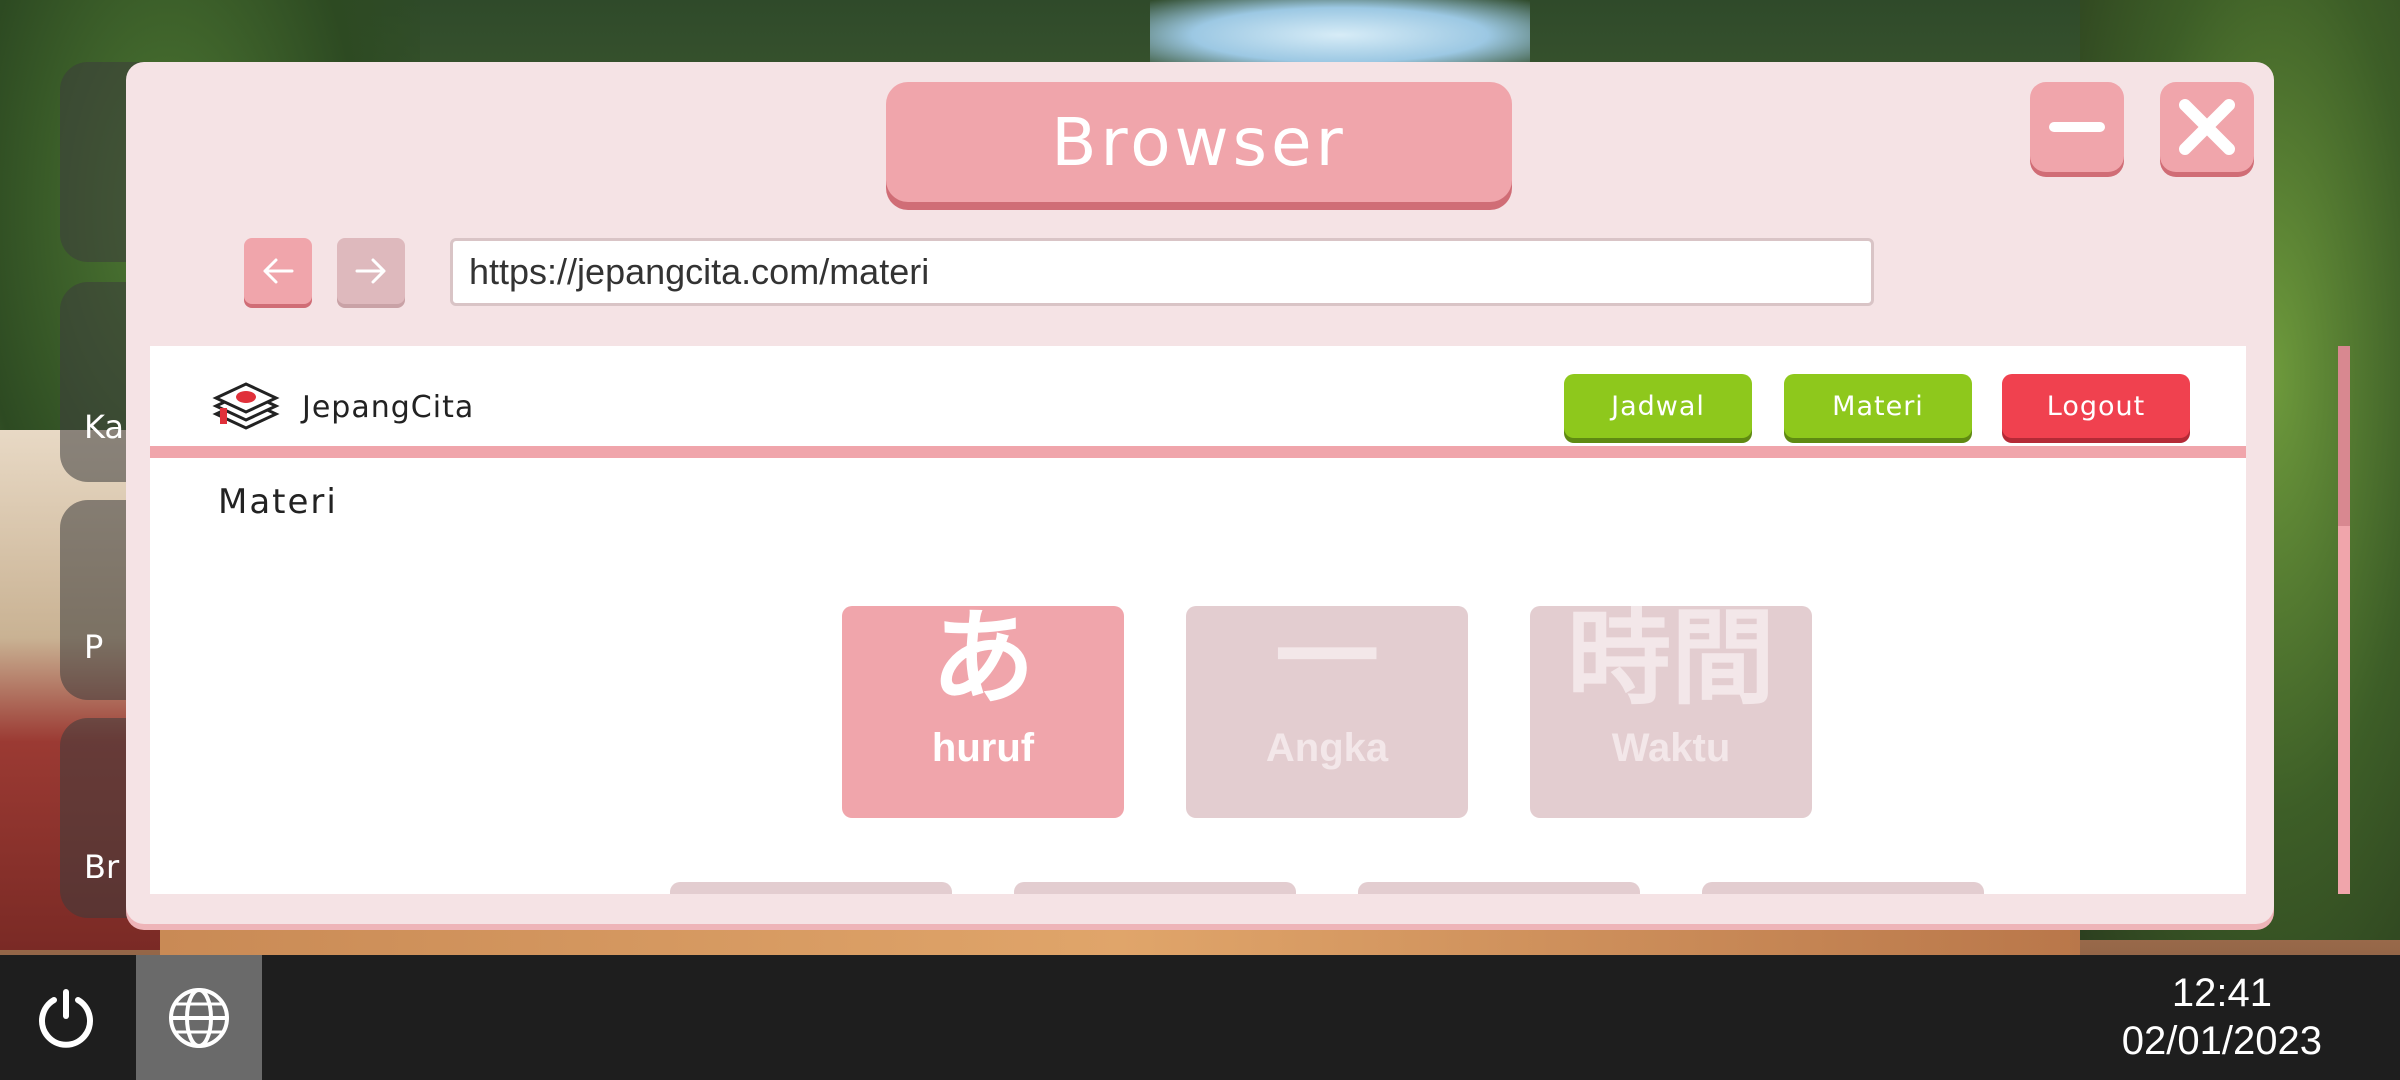 This screenshot has width=2400, height=1080. I want to click on power-icon, so click(66, 1018).